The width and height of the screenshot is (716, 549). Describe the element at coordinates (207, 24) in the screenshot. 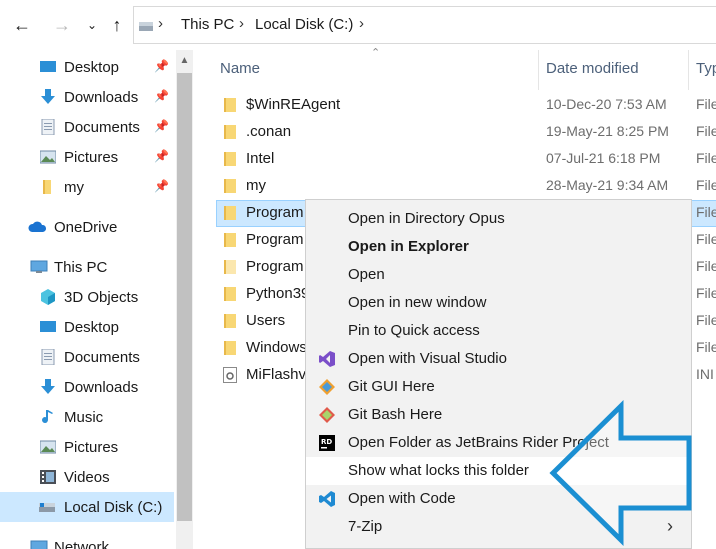

I see `breadcrumb-this-pc: This PC` at that location.